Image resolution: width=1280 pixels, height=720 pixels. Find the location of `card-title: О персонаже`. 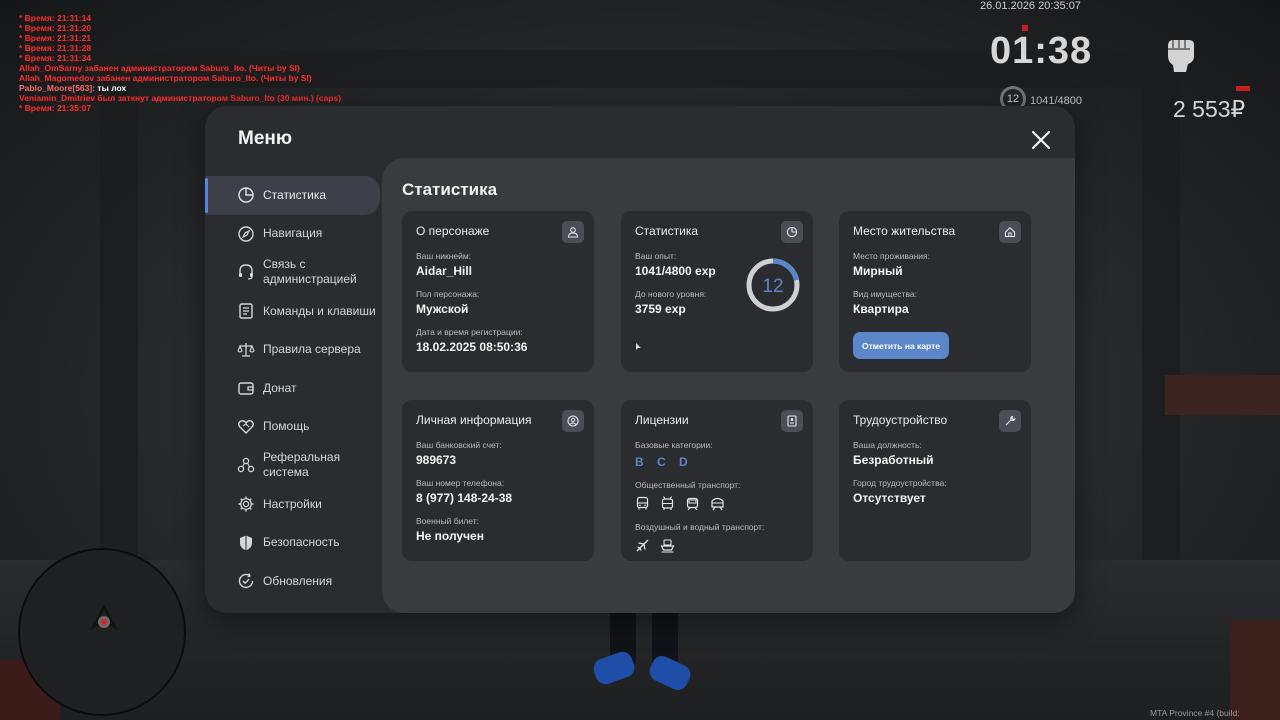

card-title: О персонаже is located at coordinates (453, 231).